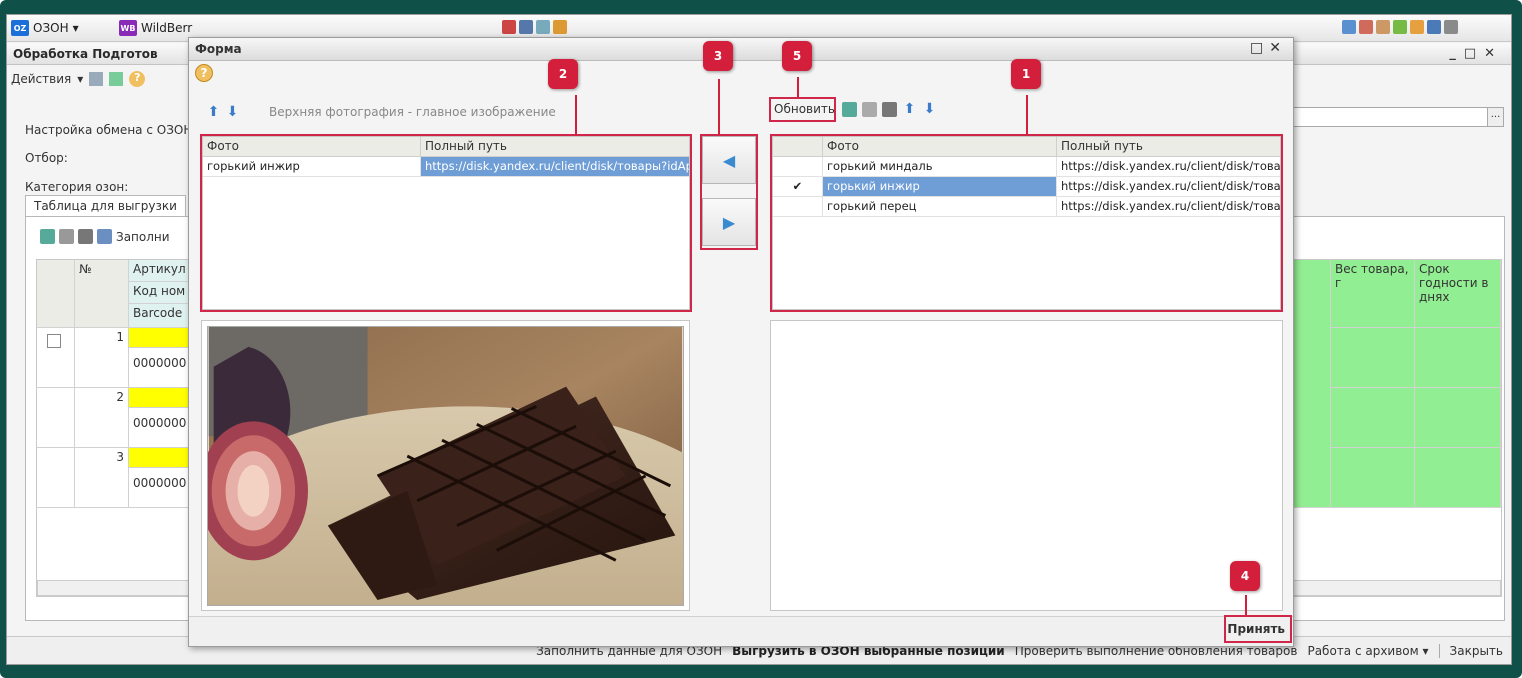  Describe the element at coordinates (1373, 294) in the screenshot. I see `column-header-weight: Вес товара, г` at that location.